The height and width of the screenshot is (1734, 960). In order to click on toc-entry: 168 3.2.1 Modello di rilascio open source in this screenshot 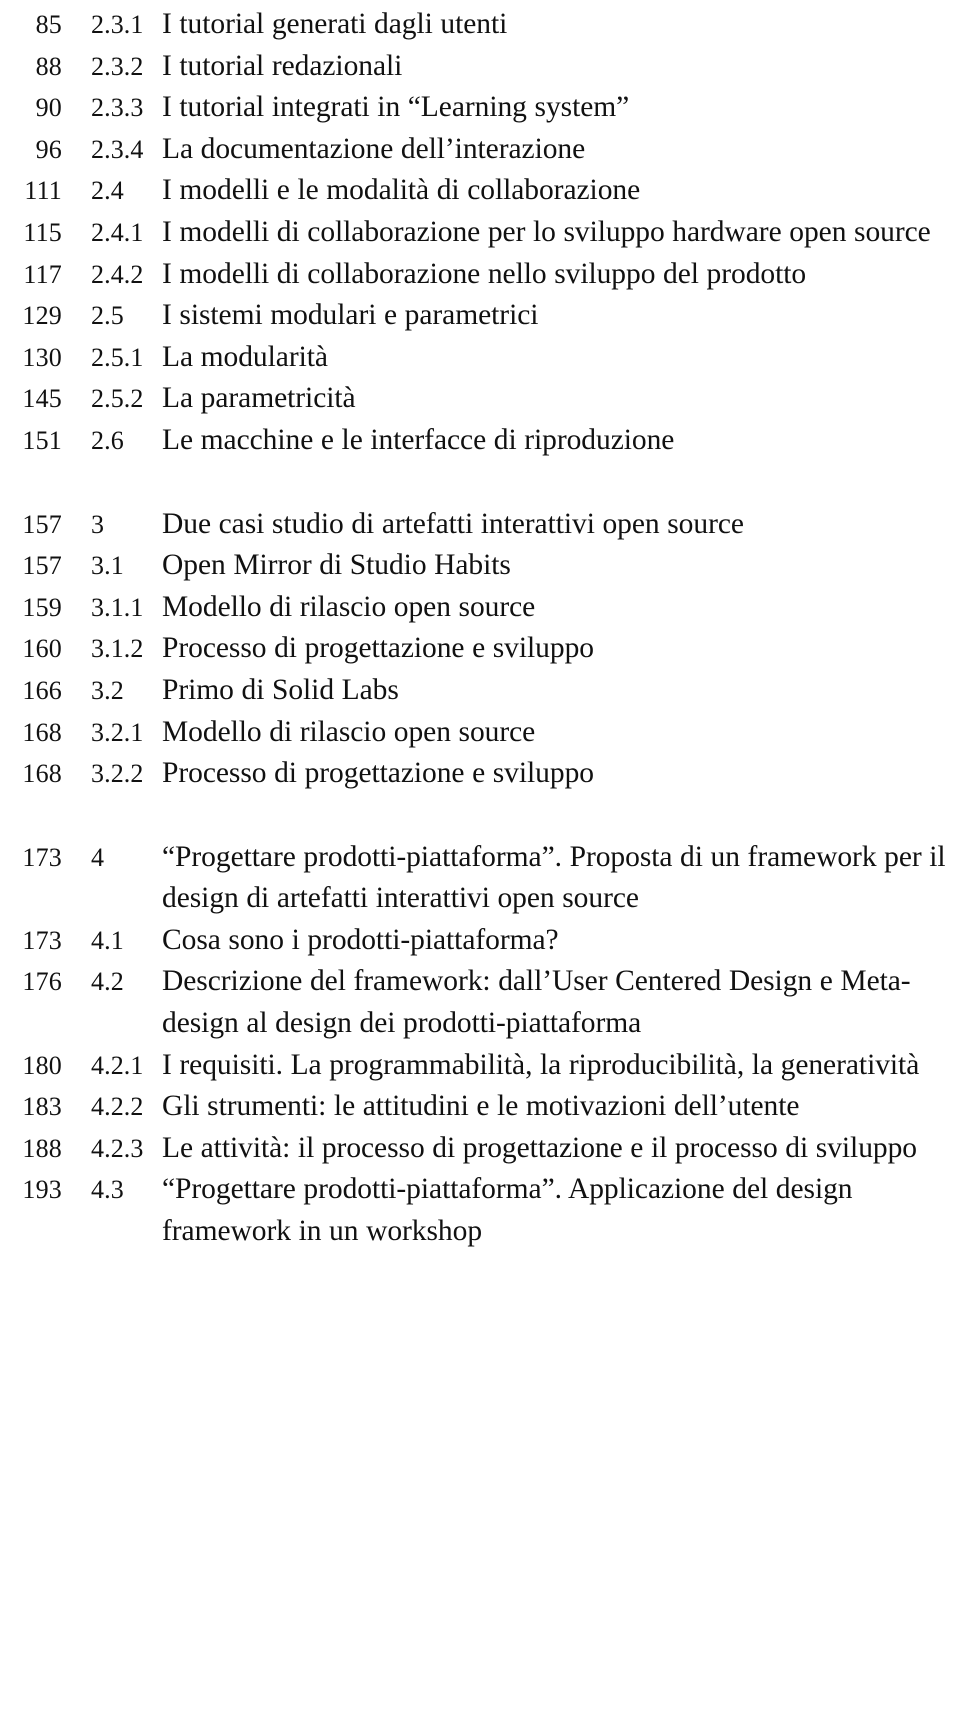, I will do `click(480, 733)`.